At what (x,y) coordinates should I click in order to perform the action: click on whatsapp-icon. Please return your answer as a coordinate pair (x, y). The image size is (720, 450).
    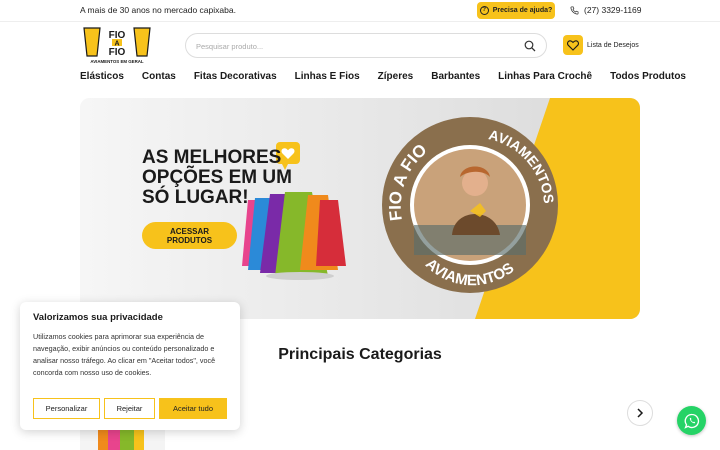
    Looking at the image, I should click on (691, 421).